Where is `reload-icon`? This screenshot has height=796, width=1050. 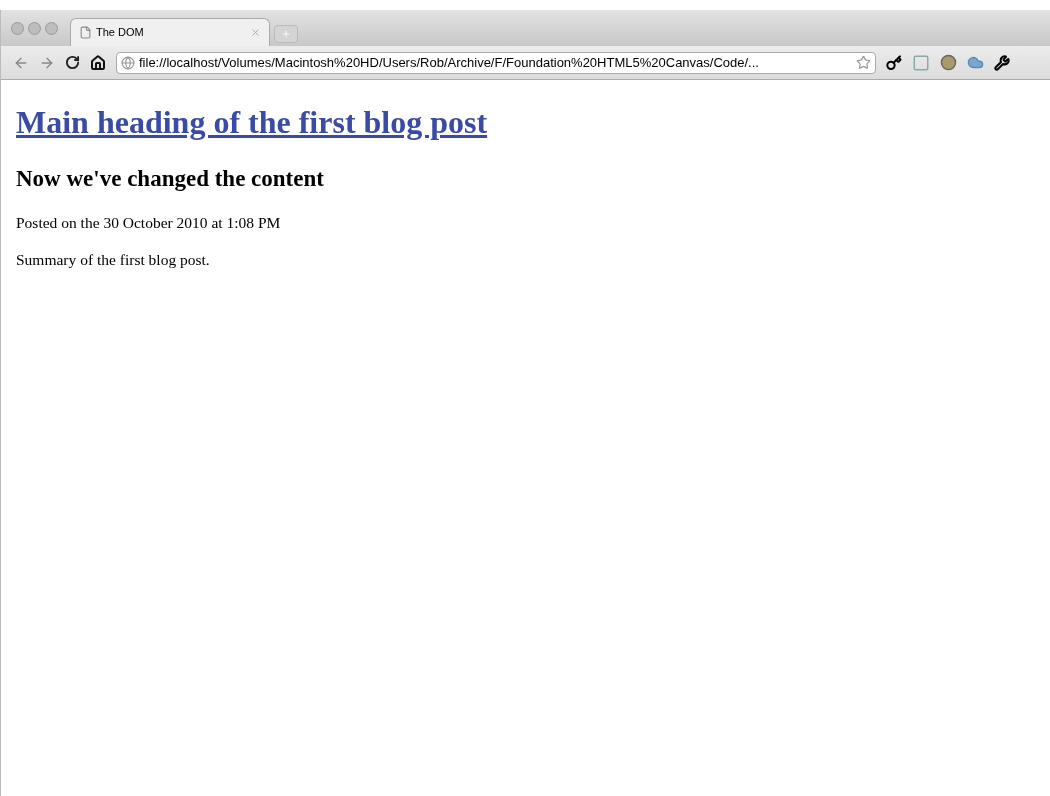 reload-icon is located at coordinates (72, 62).